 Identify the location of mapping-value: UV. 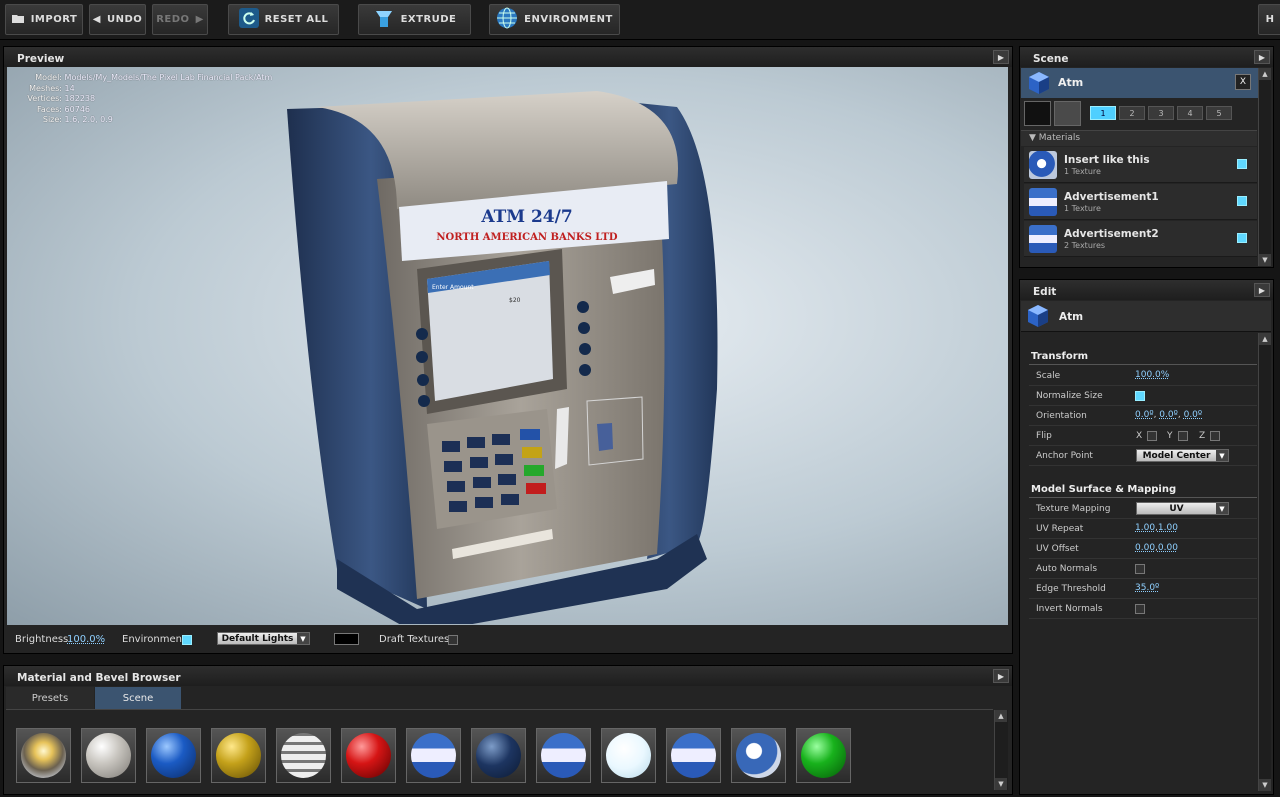
(1176, 508).